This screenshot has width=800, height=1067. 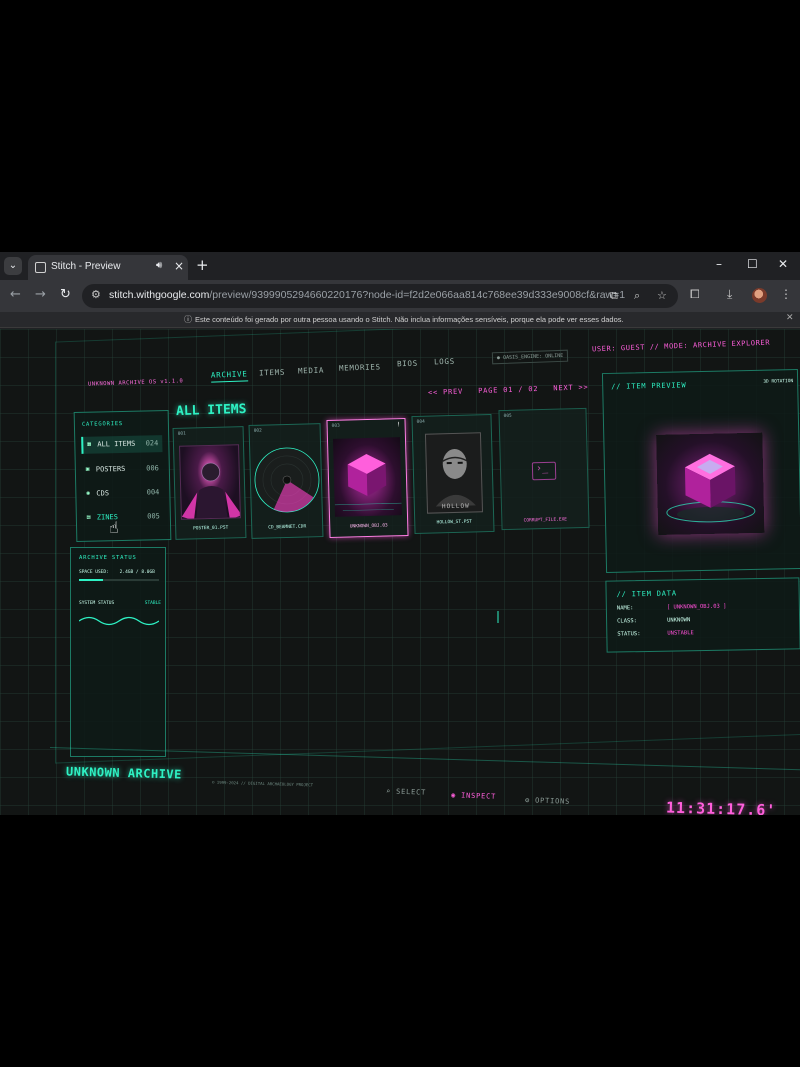 What do you see at coordinates (778, 382) in the screenshot?
I see `rotation-badge: 3D ROTATION` at bounding box center [778, 382].